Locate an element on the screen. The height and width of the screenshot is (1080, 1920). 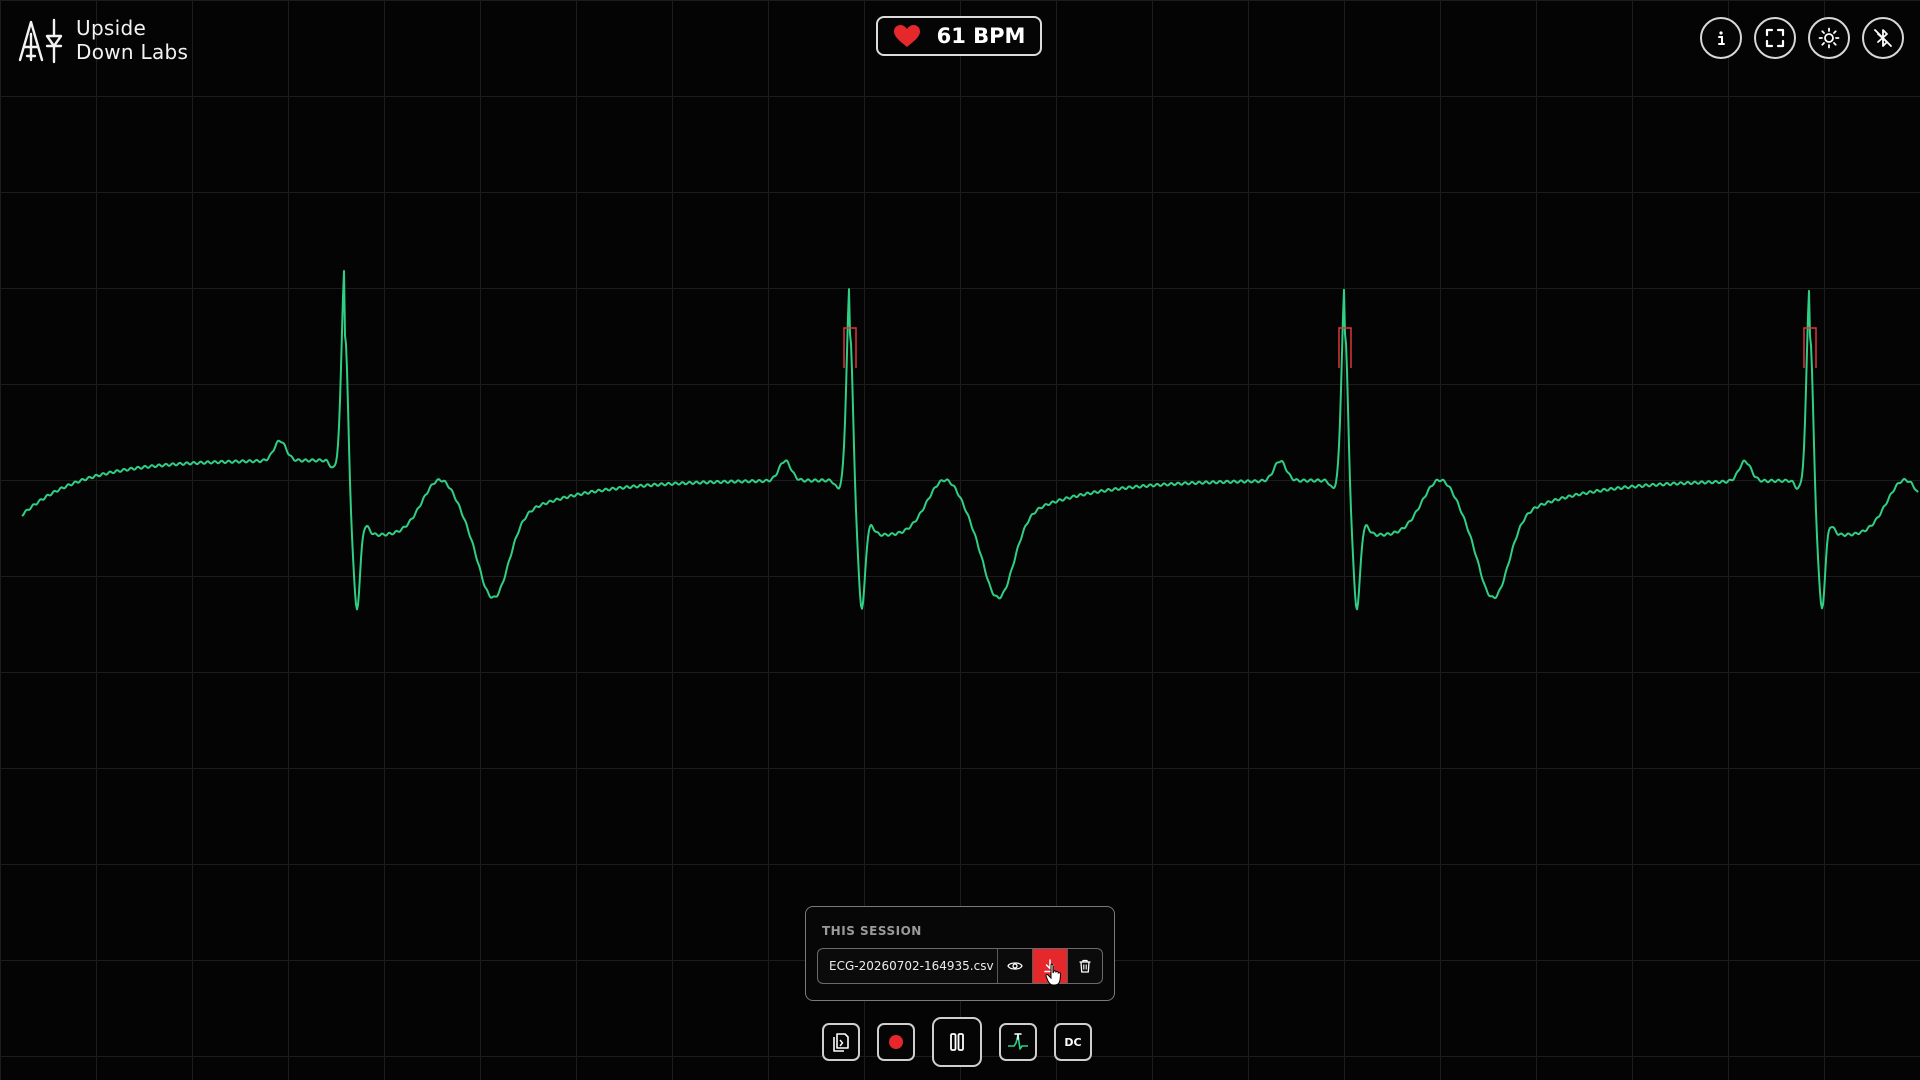
files-button is located at coordinates (841, 1042).